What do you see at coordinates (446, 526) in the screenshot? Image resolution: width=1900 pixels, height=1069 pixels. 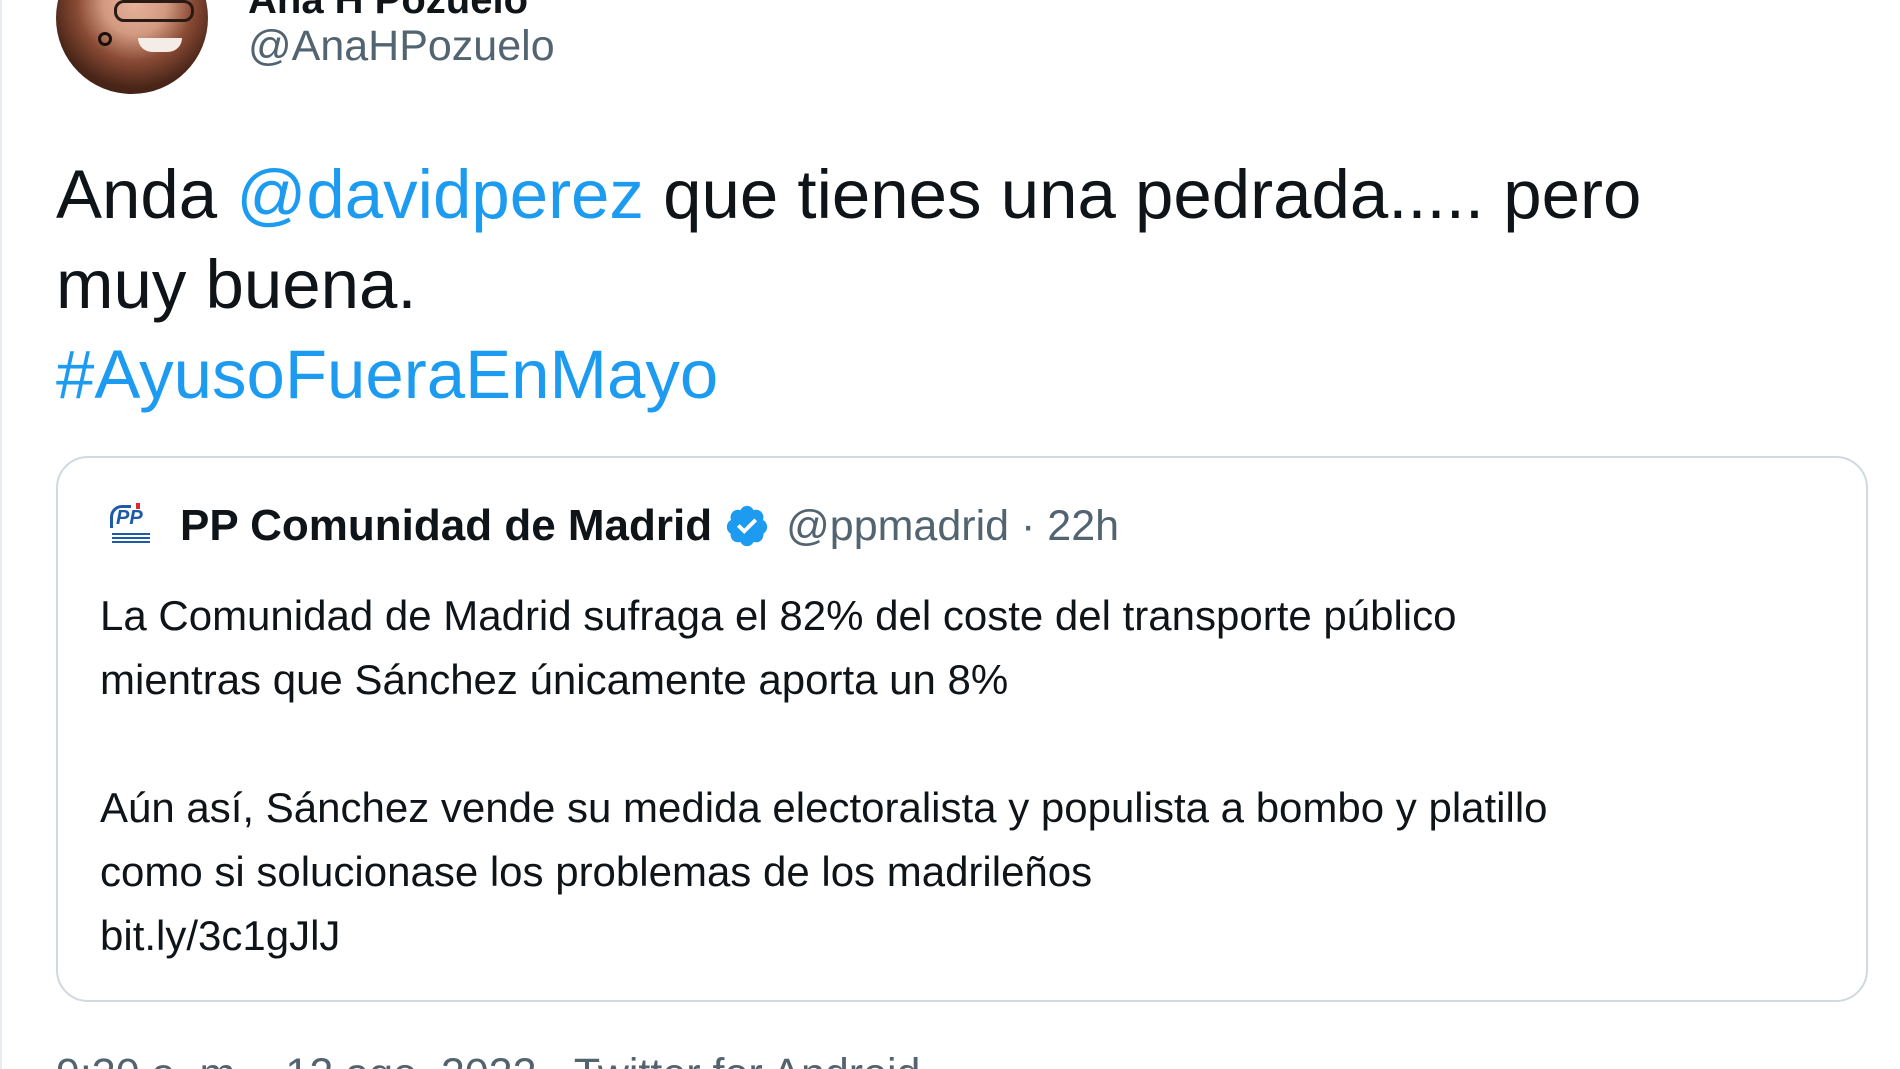 I see `quoted-author-name: PP Comunidad de Madrid` at bounding box center [446, 526].